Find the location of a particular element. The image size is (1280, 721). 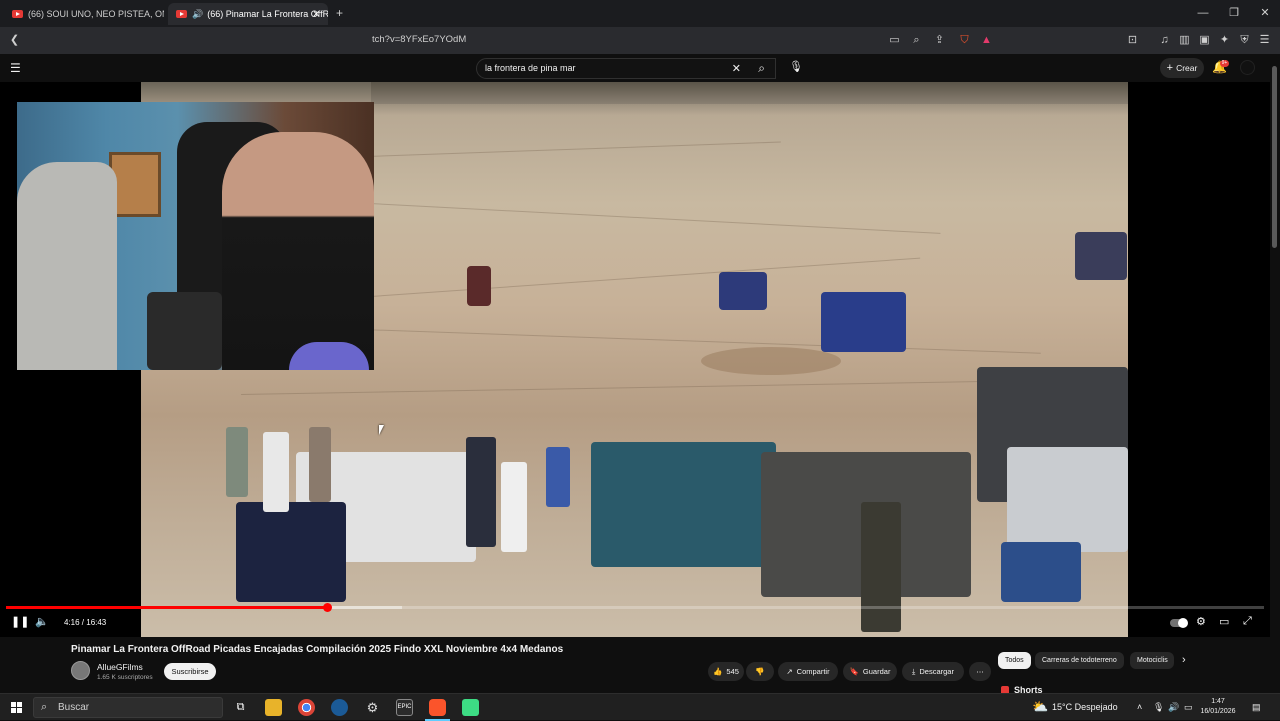

clock-time: 1:47 is located at coordinates (1218, 701).